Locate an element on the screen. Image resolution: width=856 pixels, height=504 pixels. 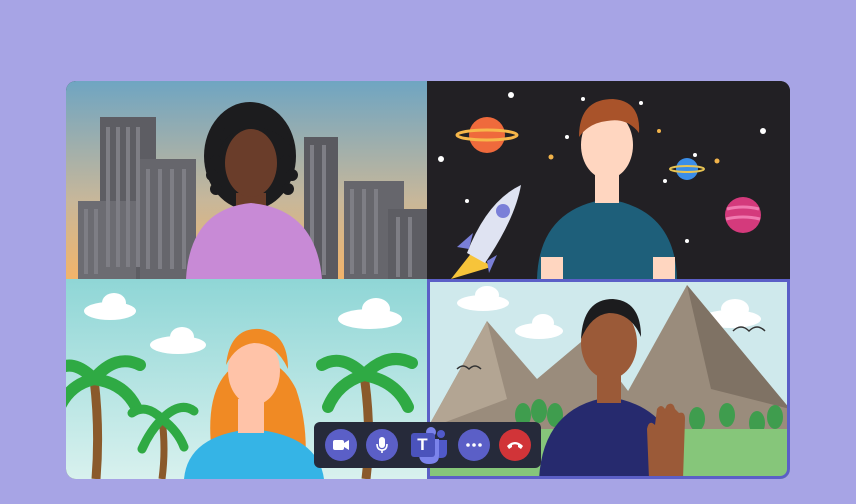
video-camera-icon is located at coordinates (340, 445).